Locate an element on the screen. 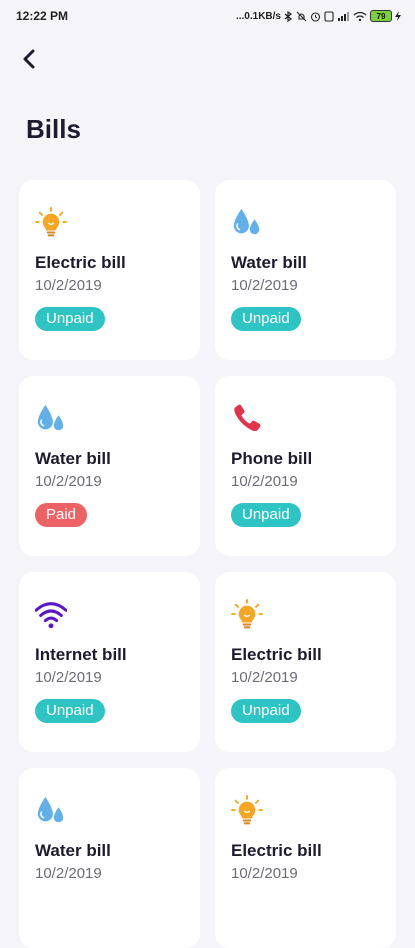 This screenshot has width=415, height=948. charging-icon is located at coordinates (398, 16).